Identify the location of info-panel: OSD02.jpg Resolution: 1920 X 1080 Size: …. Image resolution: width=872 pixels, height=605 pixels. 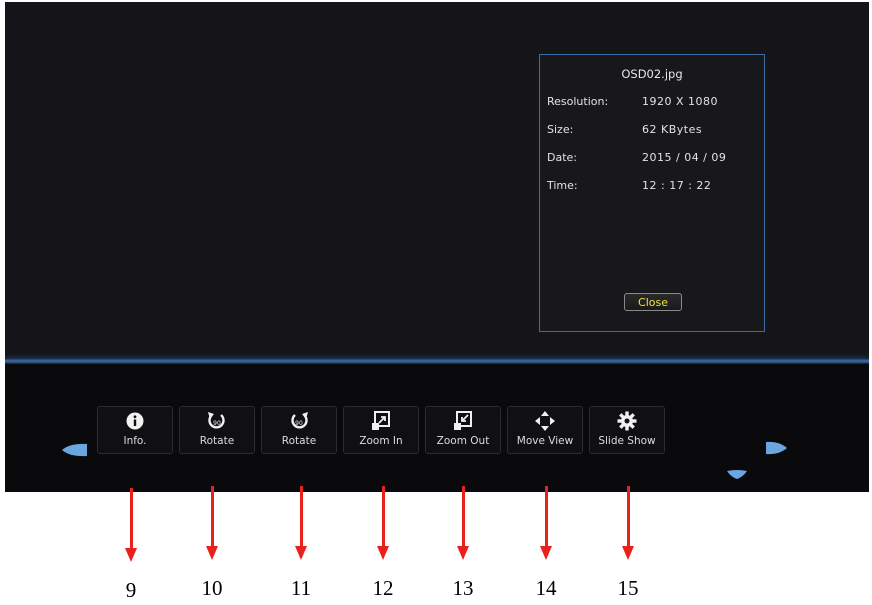
(652, 193).